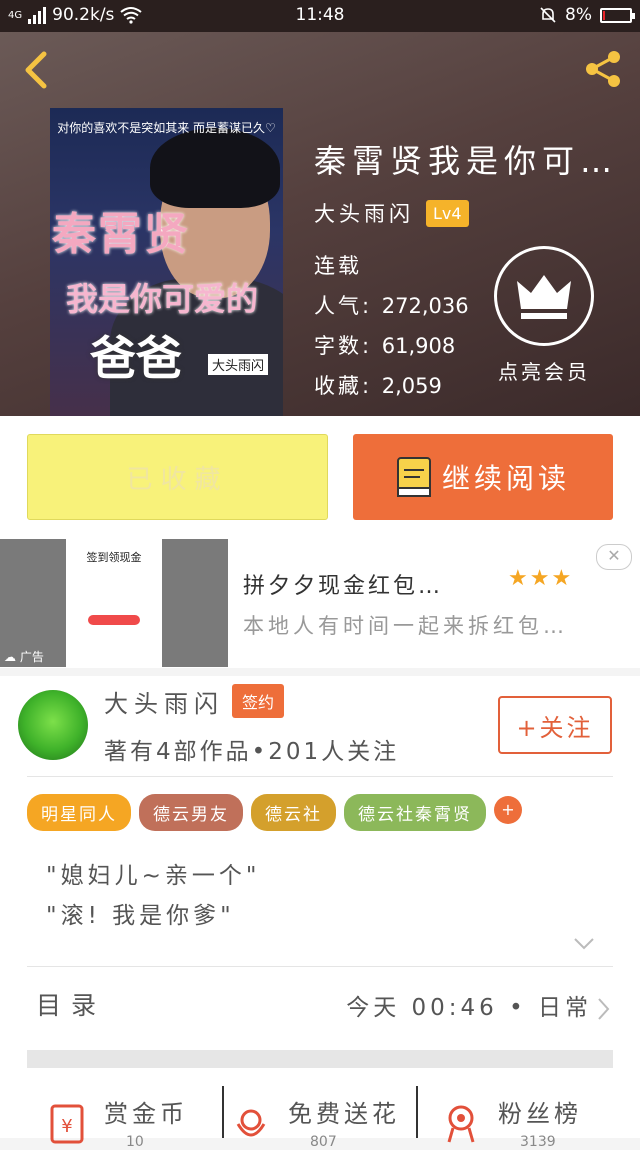 The width and height of the screenshot is (640, 1150). Describe the element at coordinates (469, 1005) in the screenshot. I see `toc-update: 今天 00:46 • 日常` at that location.